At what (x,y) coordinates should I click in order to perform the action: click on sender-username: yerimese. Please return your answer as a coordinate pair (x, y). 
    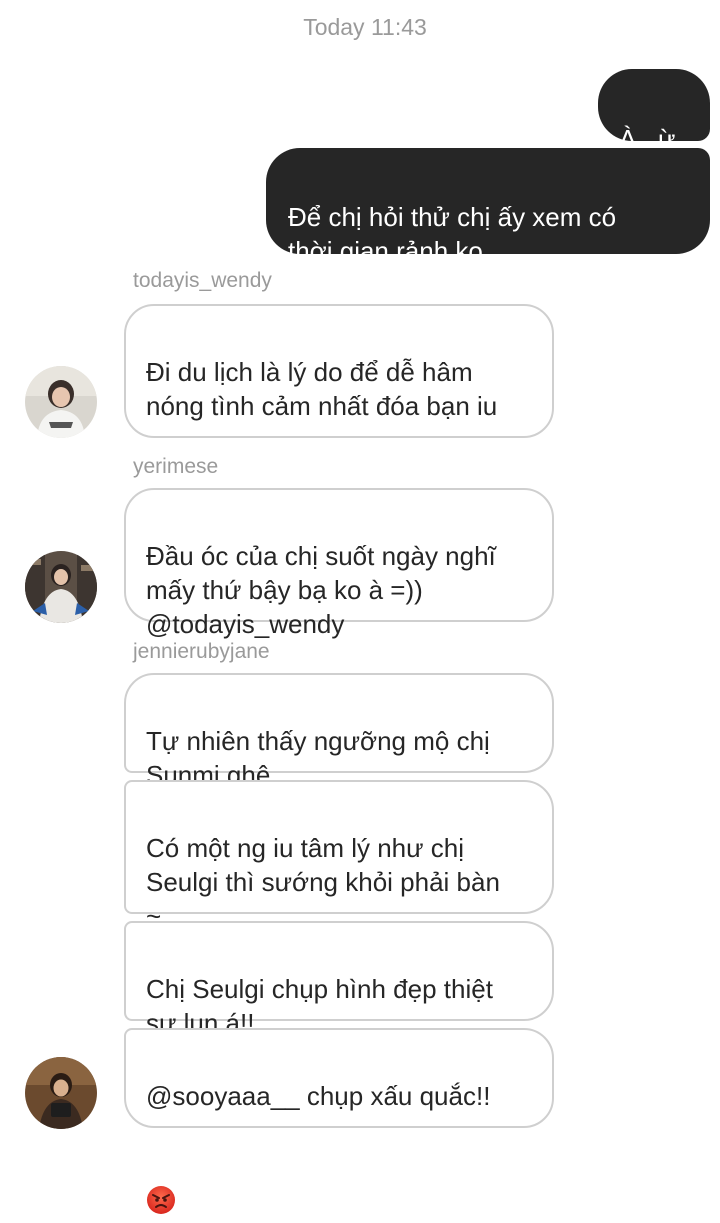
    Looking at the image, I should click on (175, 467).